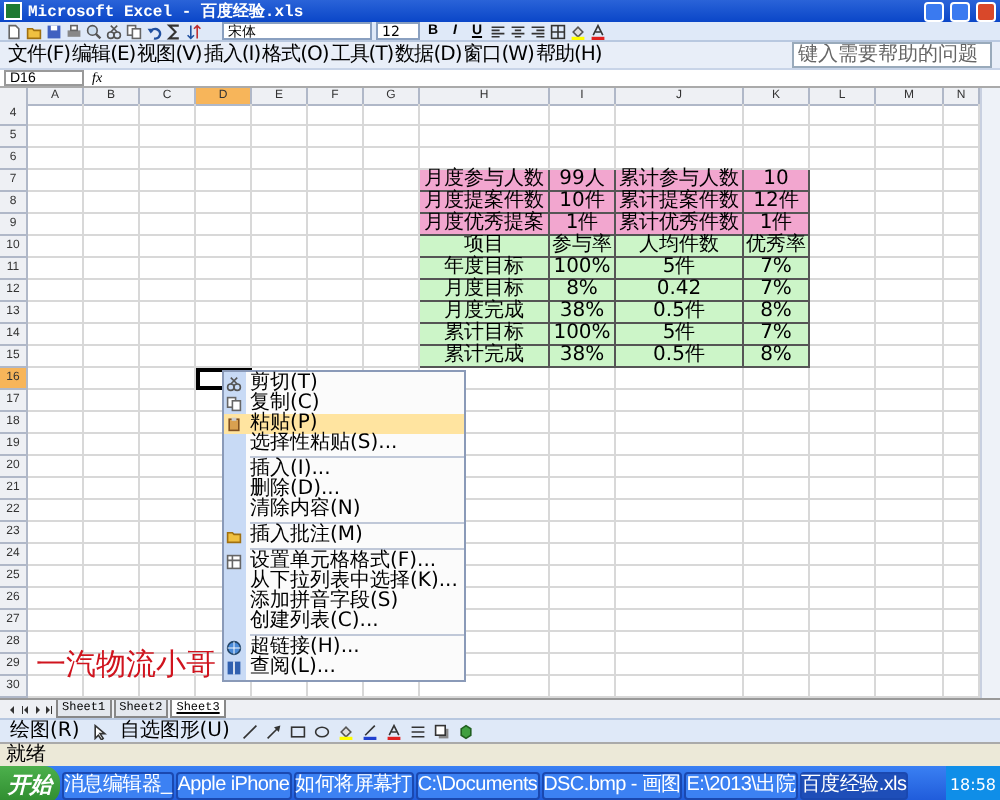 The height and width of the screenshot is (800, 1000). Describe the element at coordinates (485, 269) in the screenshot. I see `table-cell: 年度目标` at that location.